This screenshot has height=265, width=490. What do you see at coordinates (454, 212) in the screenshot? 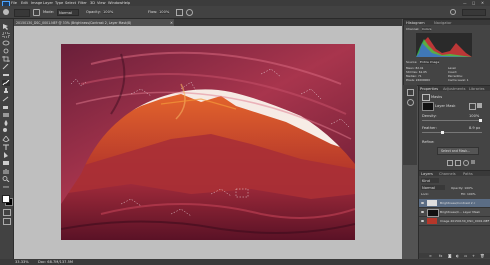
I see `layer-row: Brightness/C... Layer Mask` at bounding box center [454, 212].